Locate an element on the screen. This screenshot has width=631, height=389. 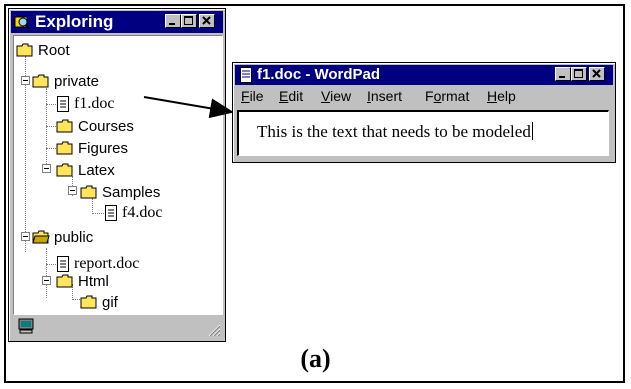
menu-file: File is located at coordinates (252, 96).